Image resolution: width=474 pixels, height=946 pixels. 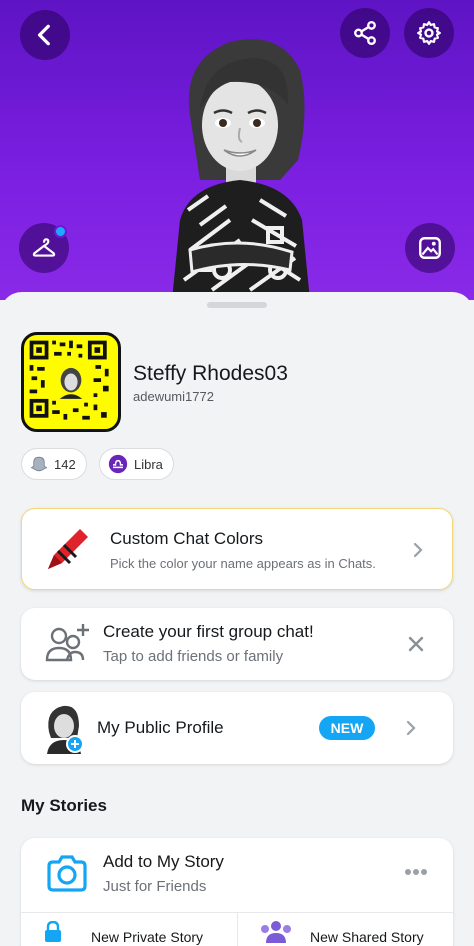 I want to click on camera-icon, so click(x=67, y=873).